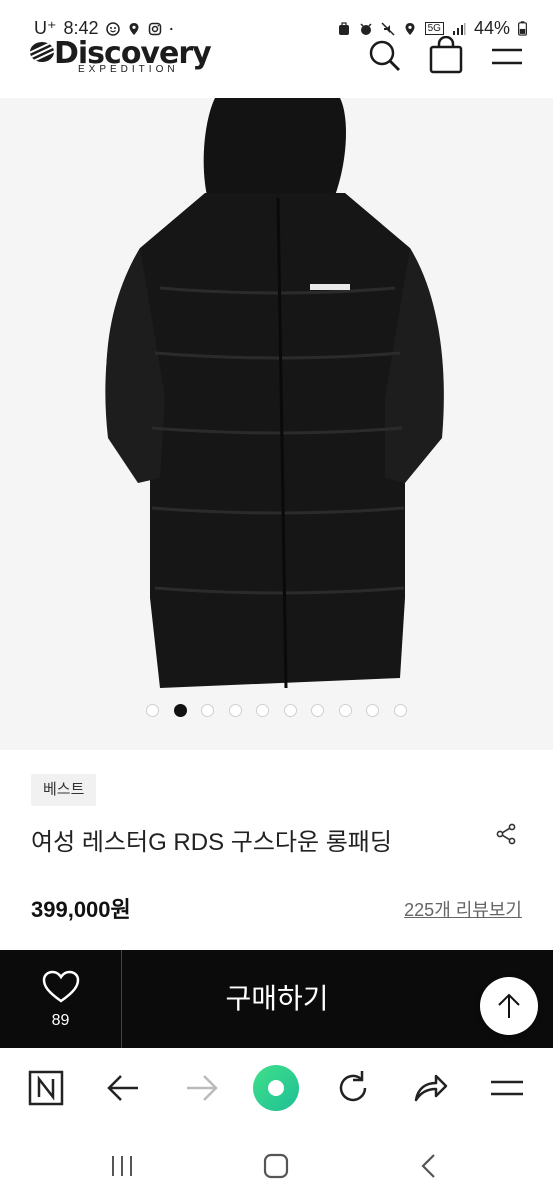  Describe the element at coordinates (434, 28) in the screenshot. I see `network-badge: 5G` at that location.